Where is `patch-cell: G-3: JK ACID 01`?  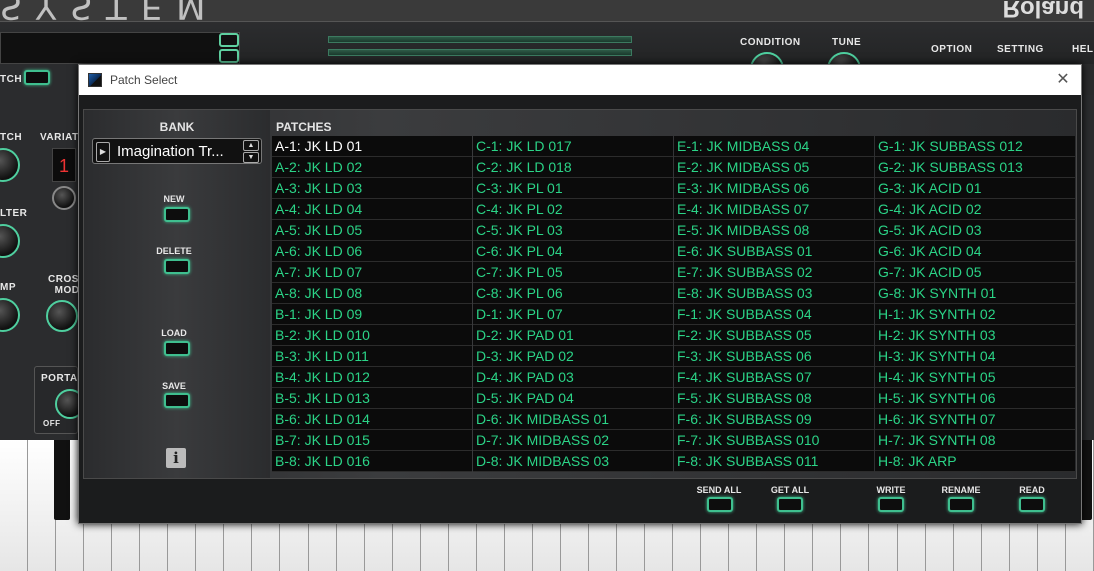 patch-cell: G-3: JK ACID 01 is located at coordinates (975, 188).